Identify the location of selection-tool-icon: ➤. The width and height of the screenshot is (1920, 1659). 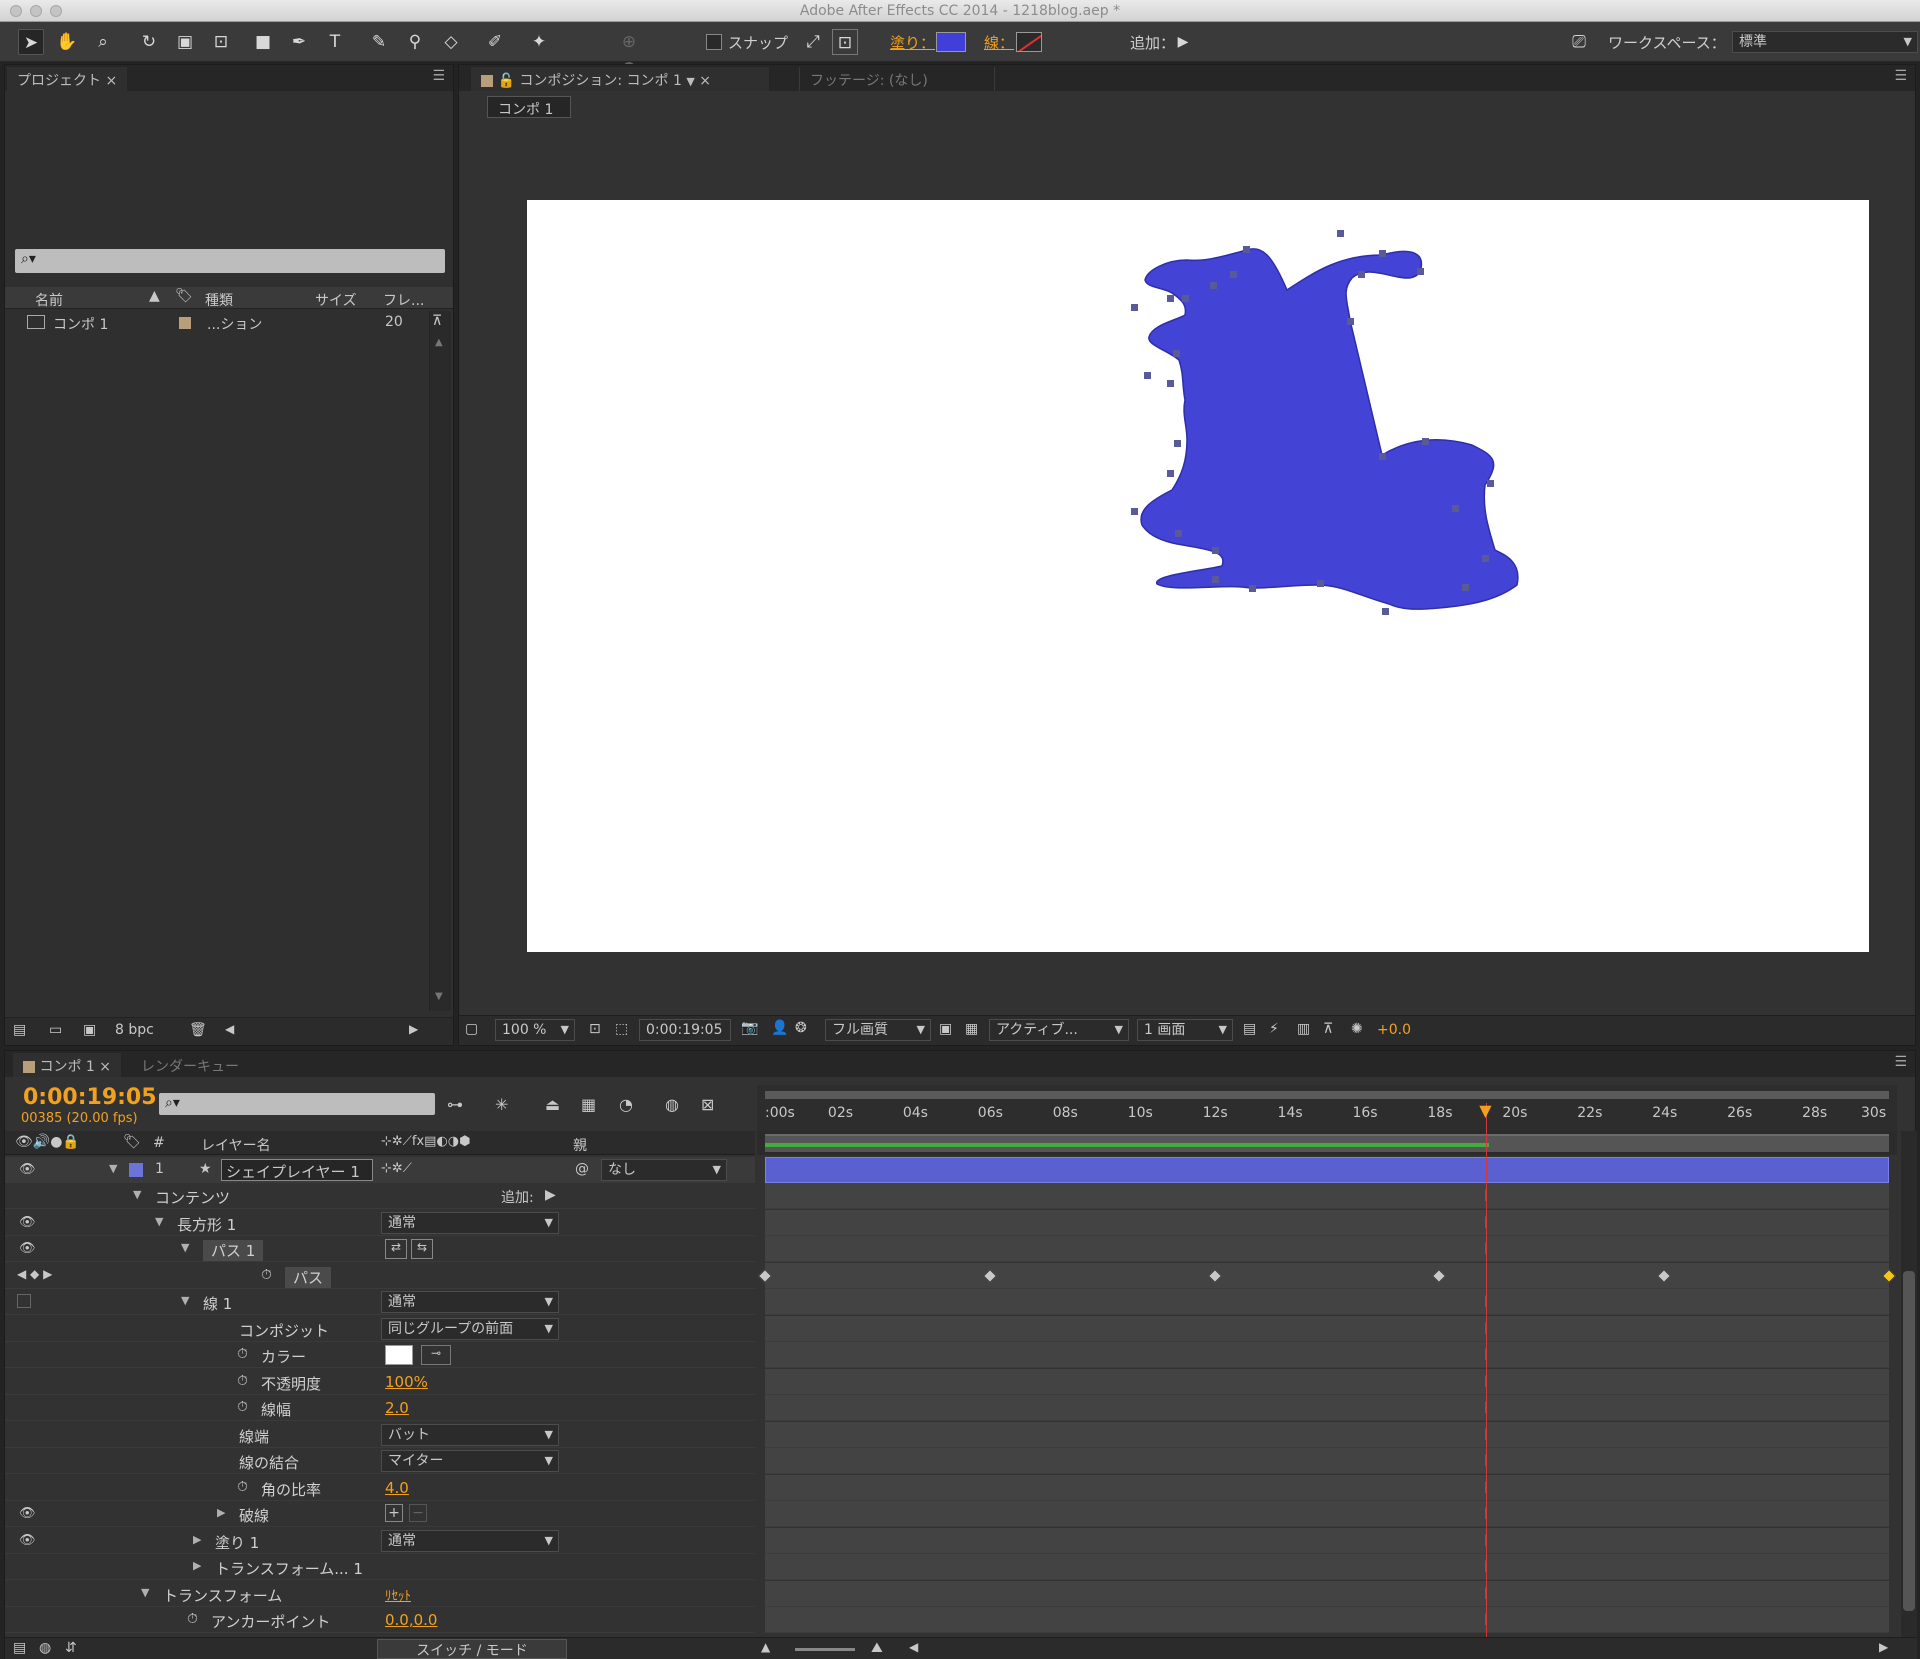
(31, 42).